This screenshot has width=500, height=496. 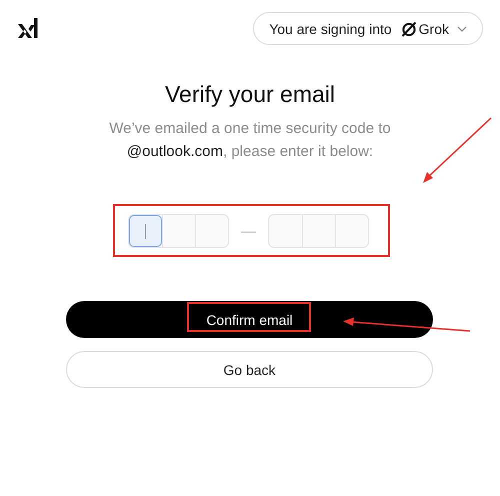 What do you see at coordinates (249, 319) in the screenshot?
I see `confirm-button: Confirm email` at bounding box center [249, 319].